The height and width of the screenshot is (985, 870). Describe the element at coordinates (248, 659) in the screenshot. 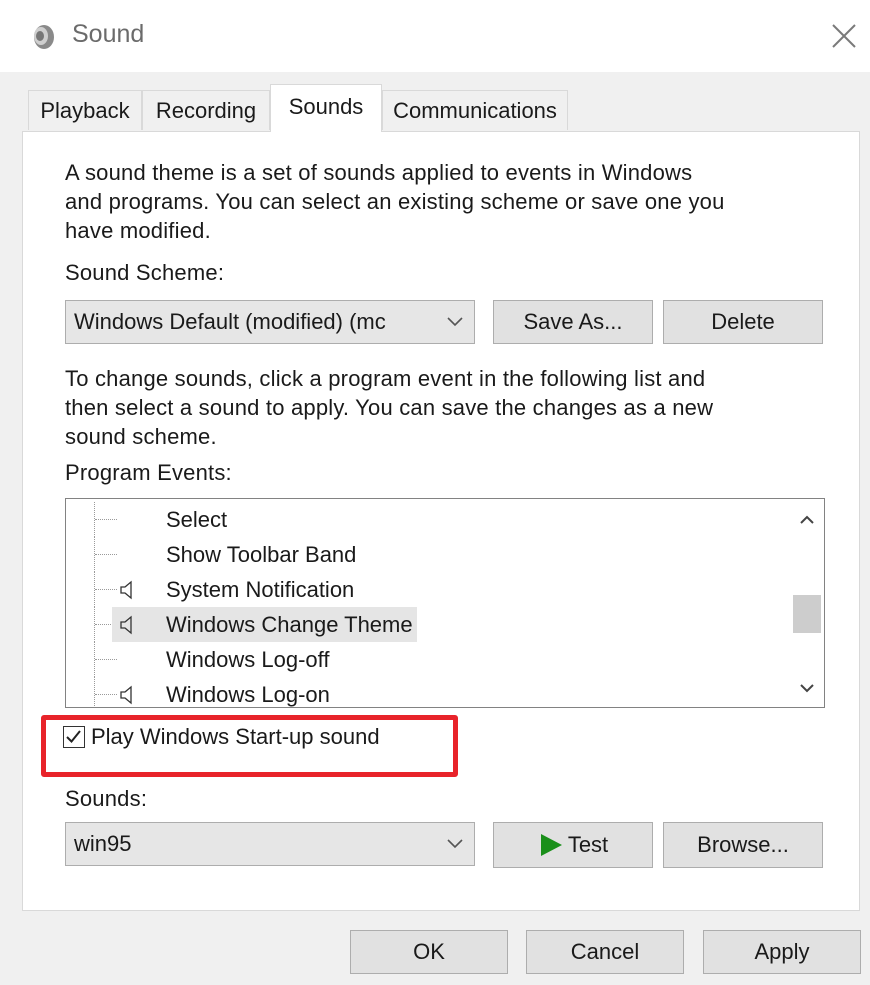

I see `event-label: Windows Log-off` at that location.